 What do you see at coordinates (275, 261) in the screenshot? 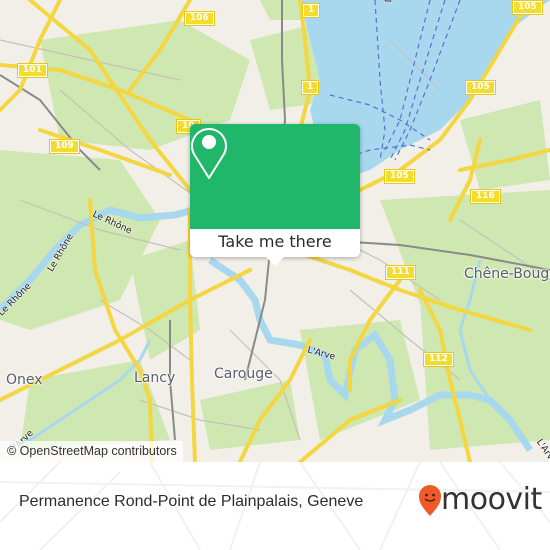
I see `popup-pointer` at bounding box center [275, 261].